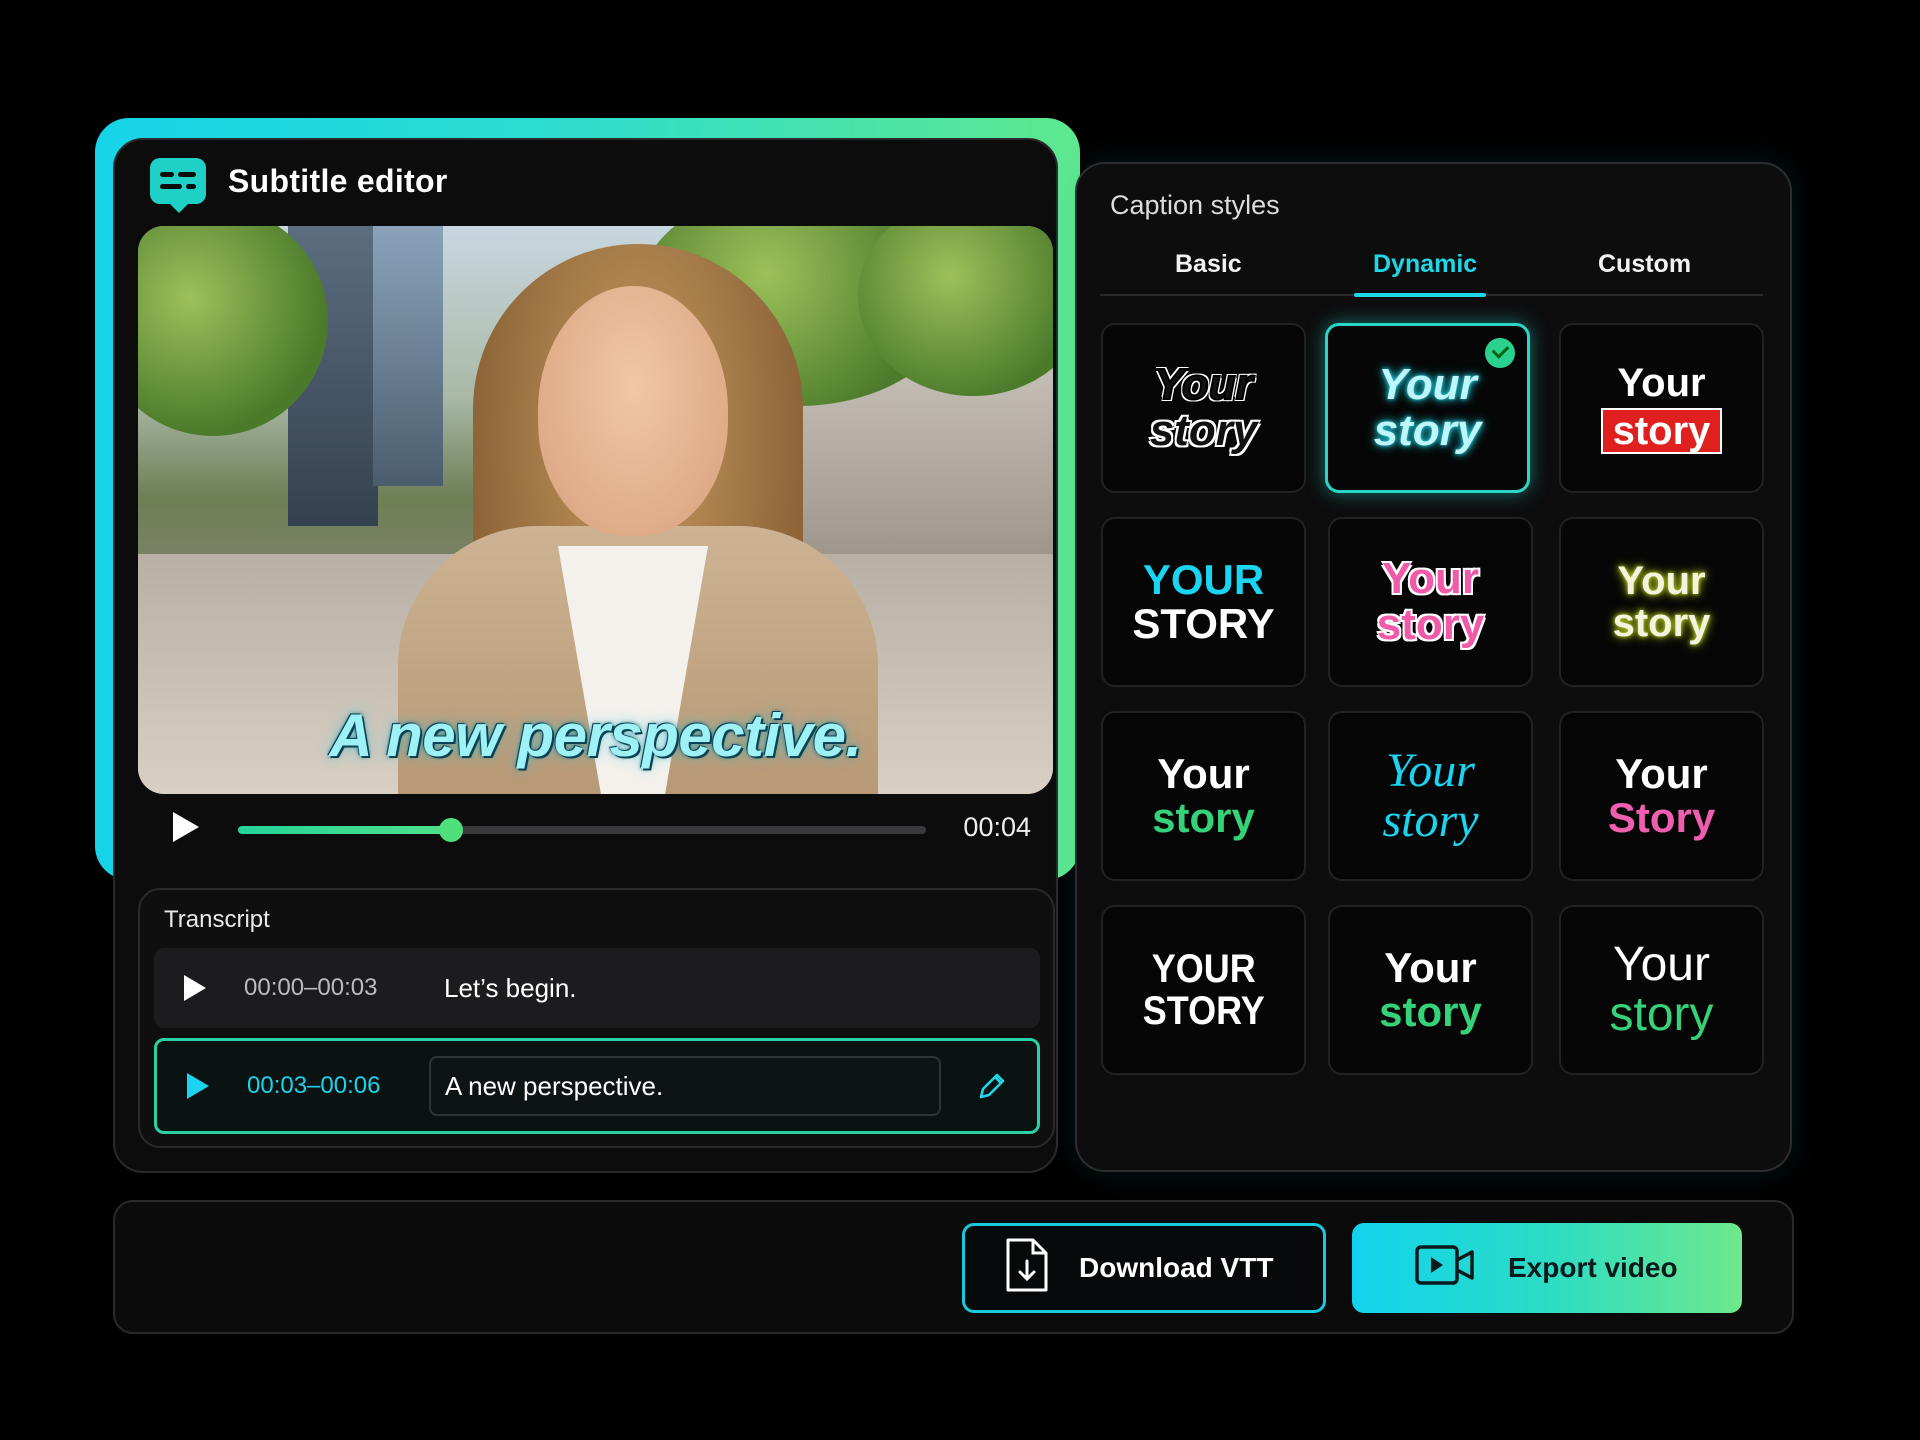  What do you see at coordinates (597, 988) in the screenshot?
I see `transcript-row: 00:00–00:03 Let’s begin.` at bounding box center [597, 988].